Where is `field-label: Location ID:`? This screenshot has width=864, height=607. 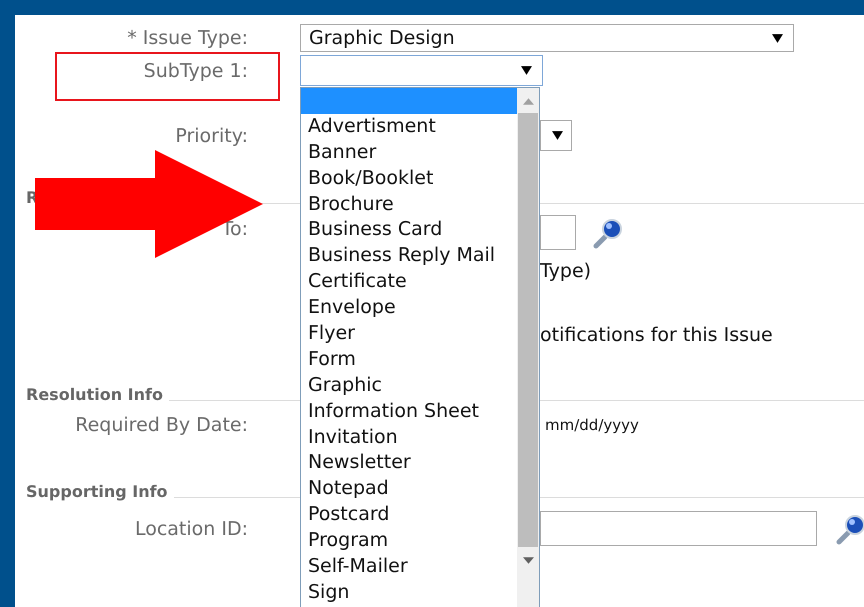 field-label: Location ID: is located at coordinates (191, 529).